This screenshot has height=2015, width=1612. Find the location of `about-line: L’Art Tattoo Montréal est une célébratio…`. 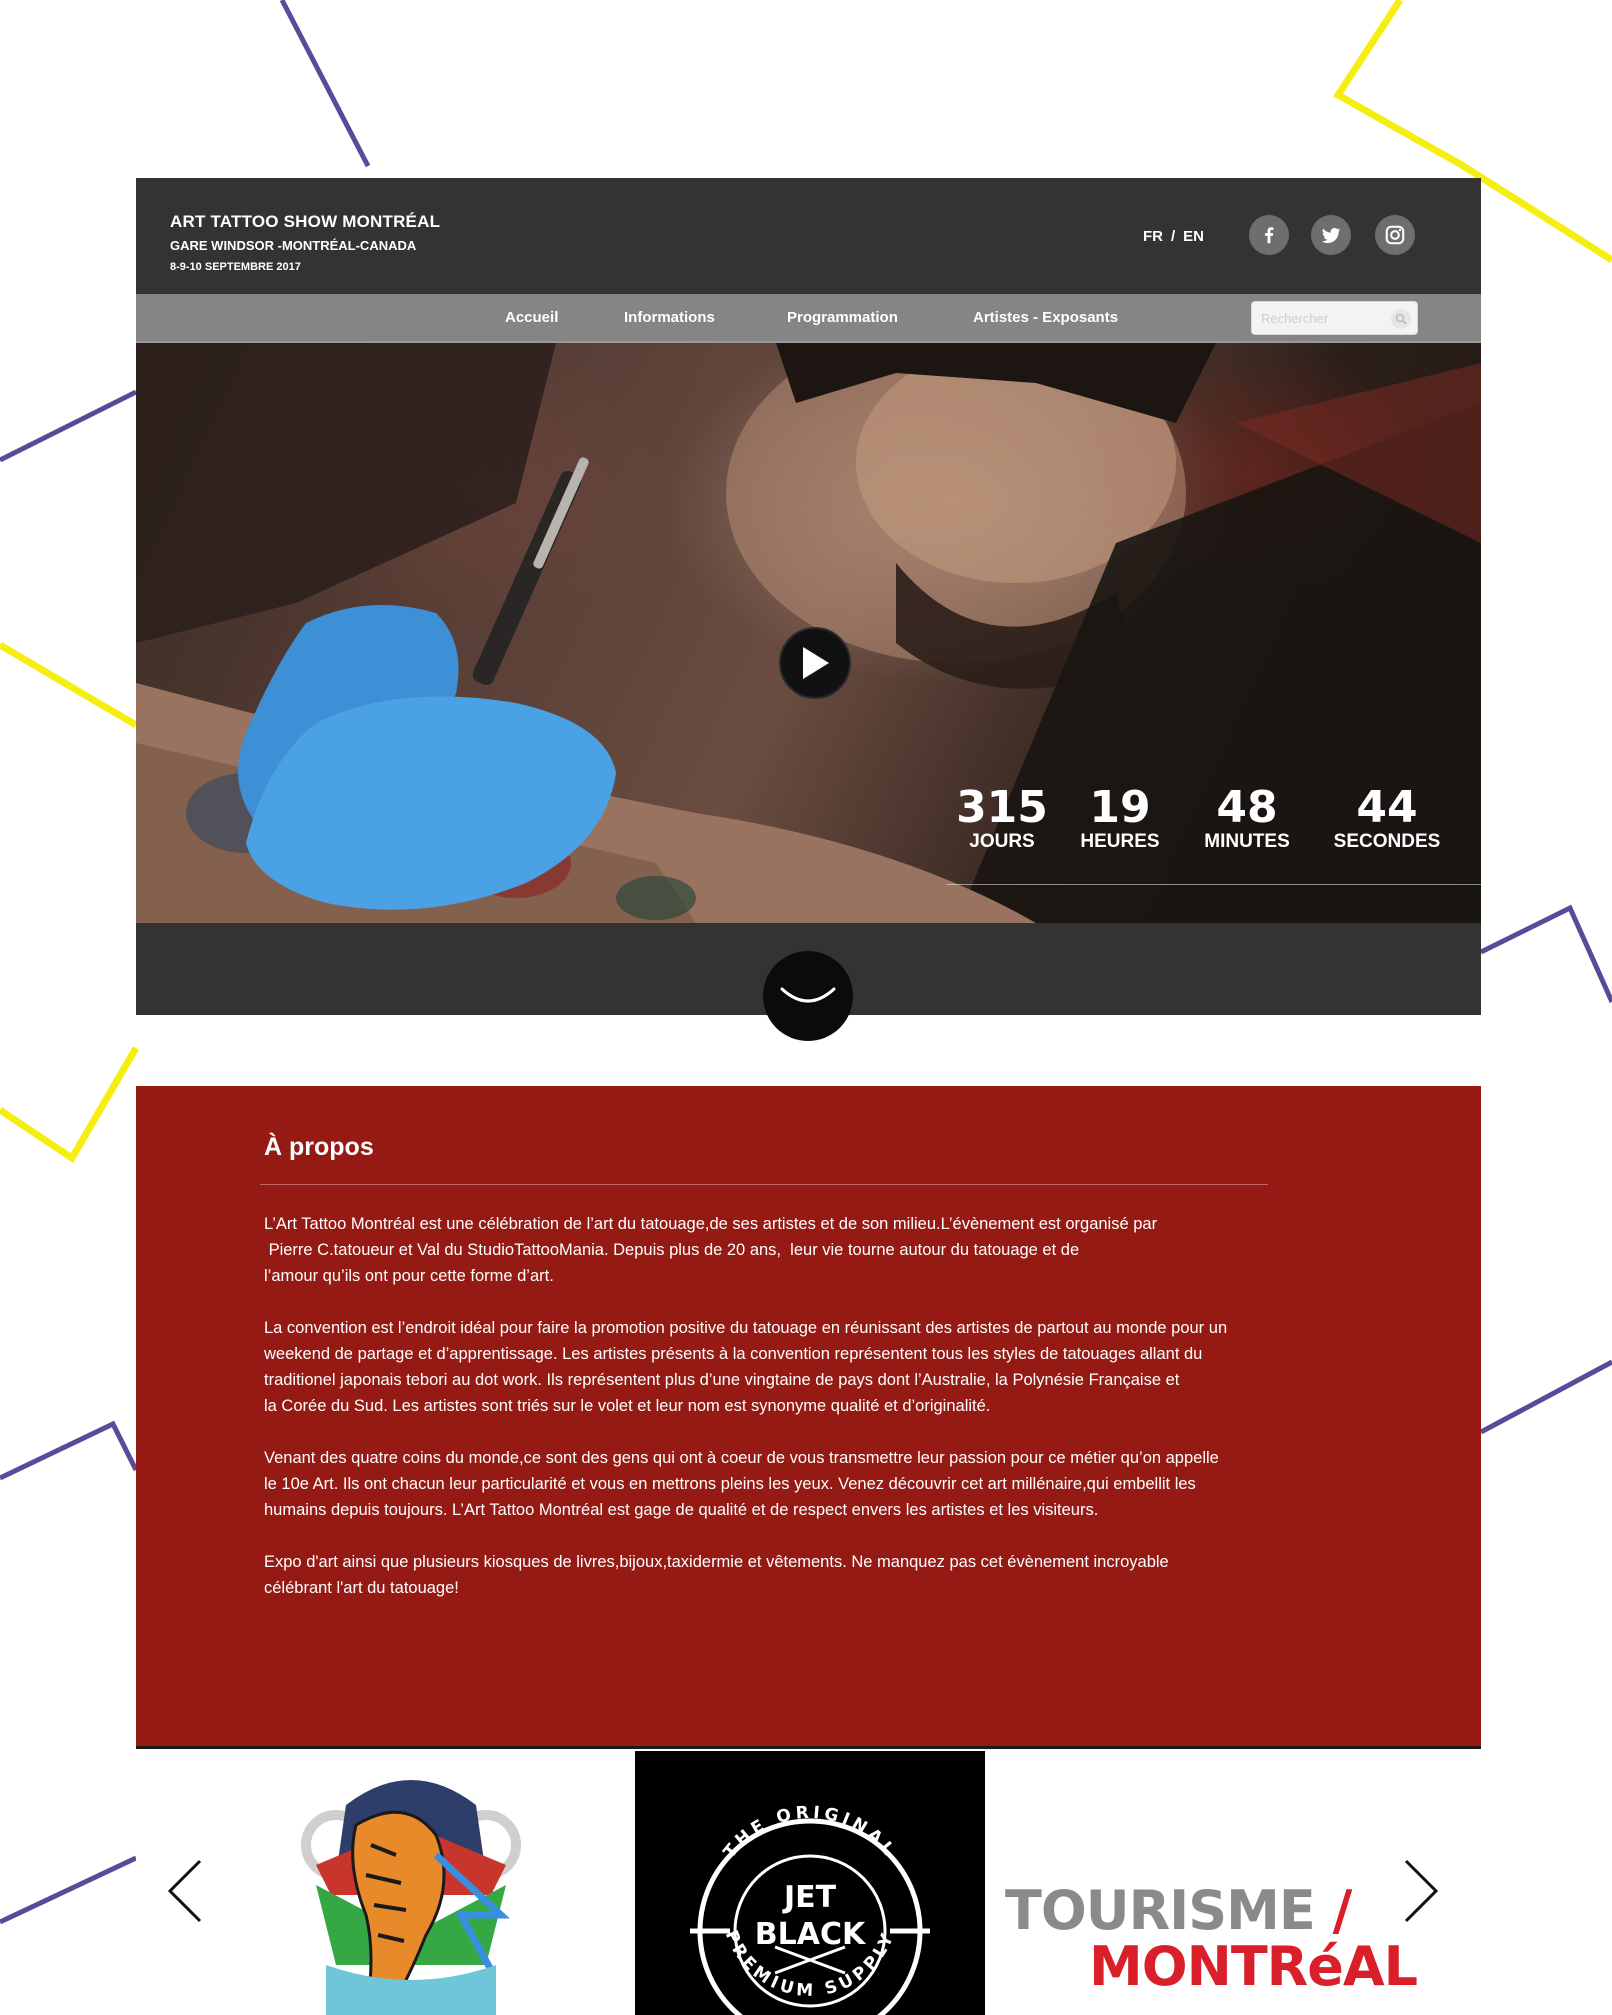

about-line: L’Art Tattoo Montréal est une célébratio… is located at coordinates (711, 1224).